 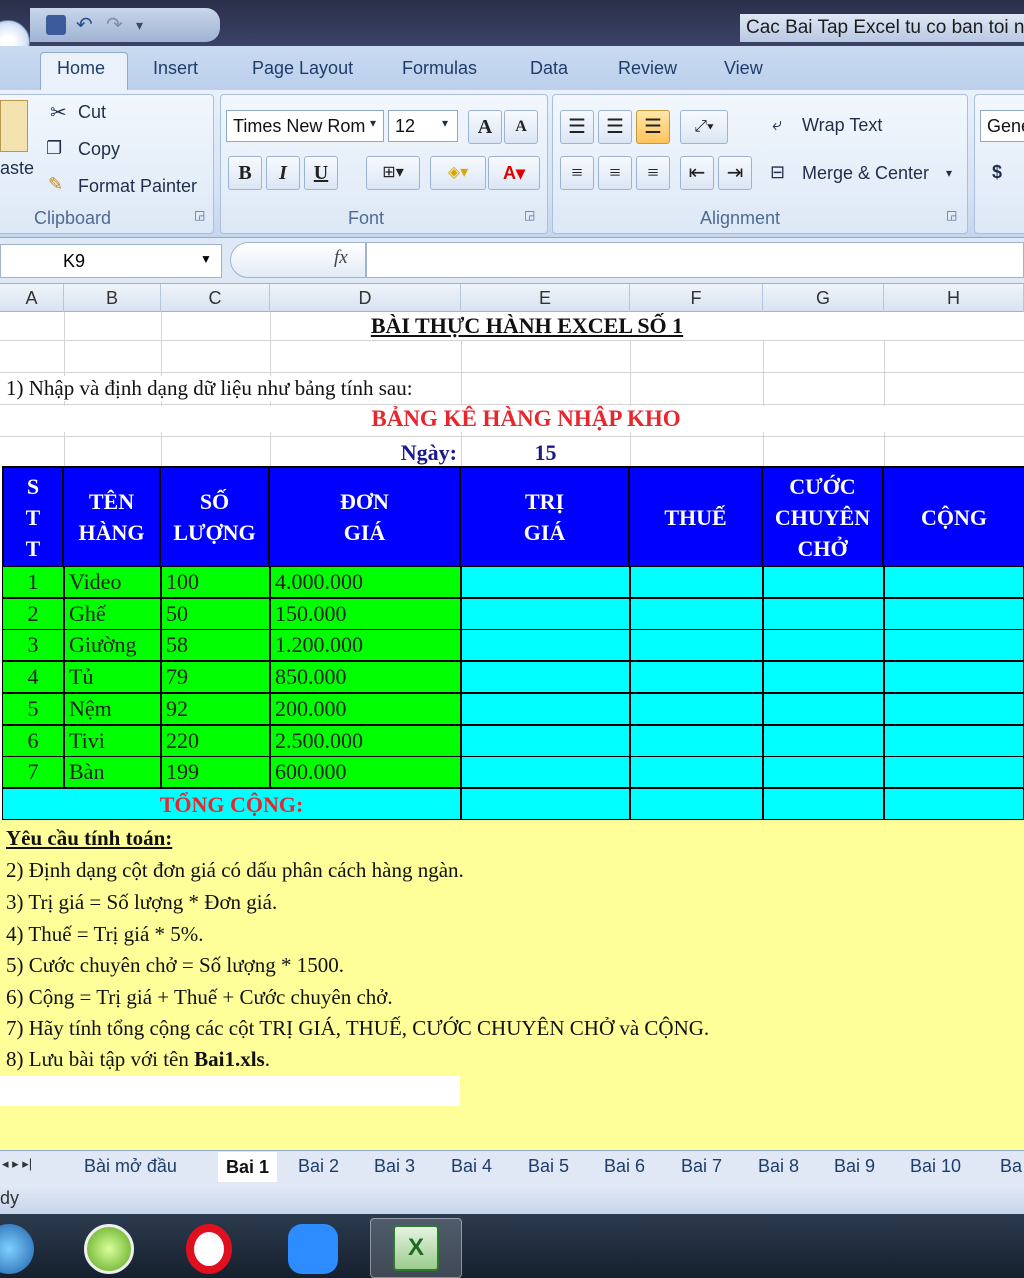 What do you see at coordinates (545, 517) in the screenshot?
I see `header-tri-gia: TRỊ GIÁ` at bounding box center [545, 517].